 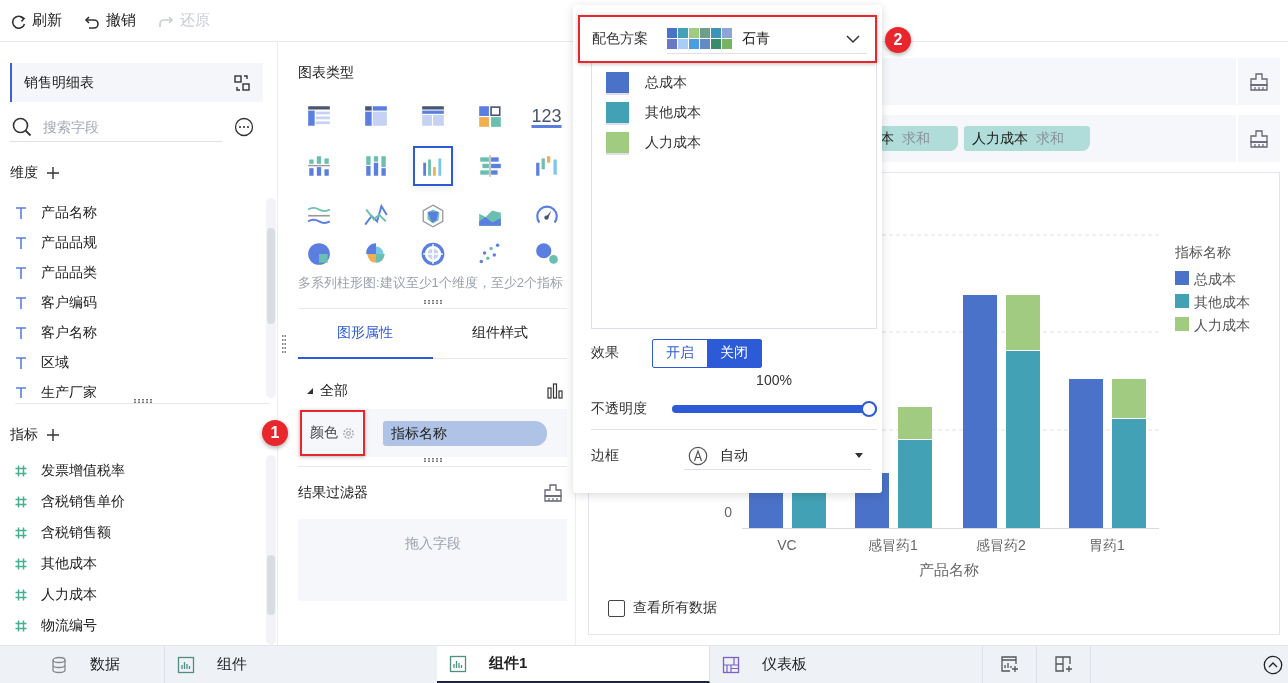 What do you see at coordinates (680, 353) in the screenshot?
I see `toggle-option: 开启` at bounding box center [680, 353].